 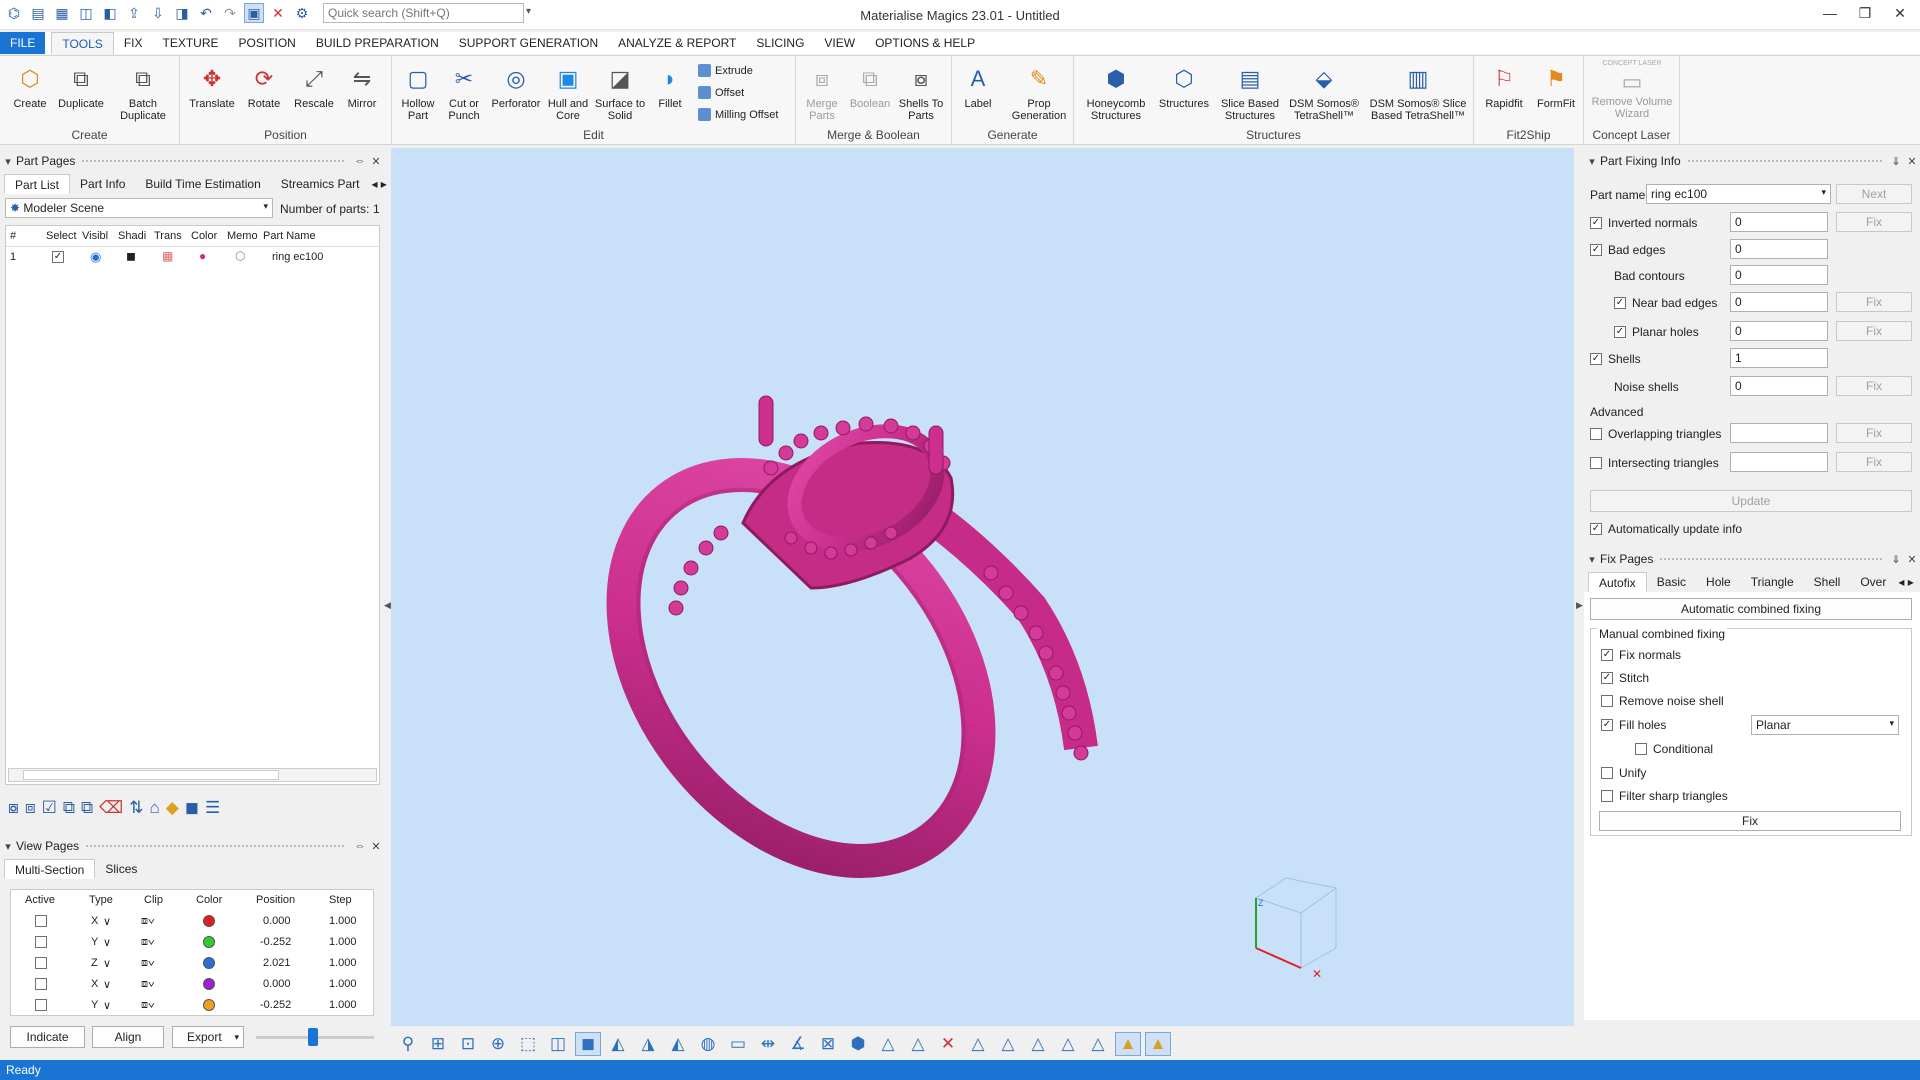 What do you see at coordinates (278, 13) in the screenshot?
I see `deselect-icon: ✕` at bounding box center [278, 13].